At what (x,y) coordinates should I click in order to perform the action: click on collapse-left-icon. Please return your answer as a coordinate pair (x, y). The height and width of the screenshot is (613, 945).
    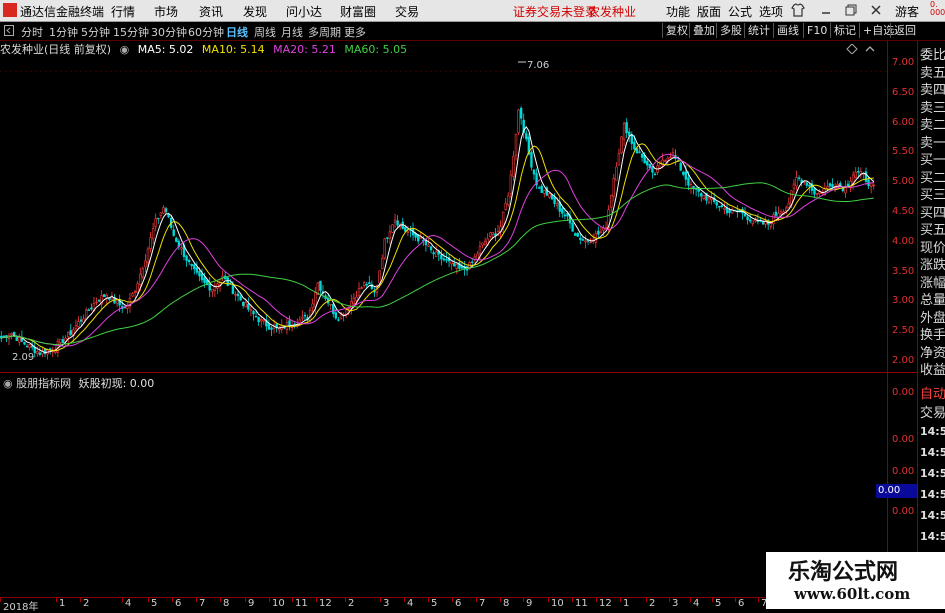
    Looking at the image, I should click on (9, 30).